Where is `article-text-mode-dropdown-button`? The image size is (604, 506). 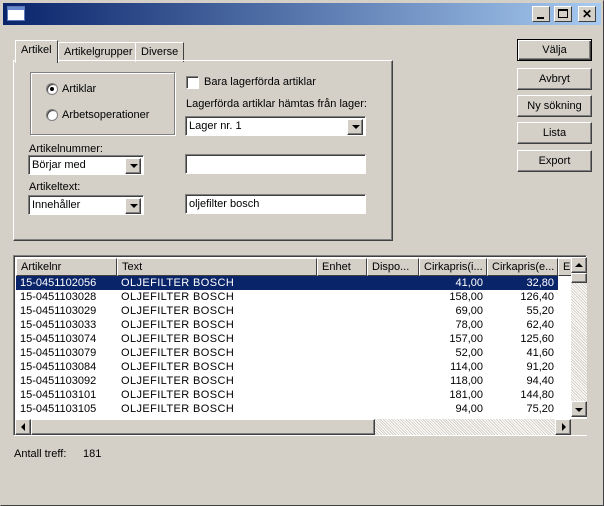
article-text-mode-dropdown-button is located at coordinates (133, 206).